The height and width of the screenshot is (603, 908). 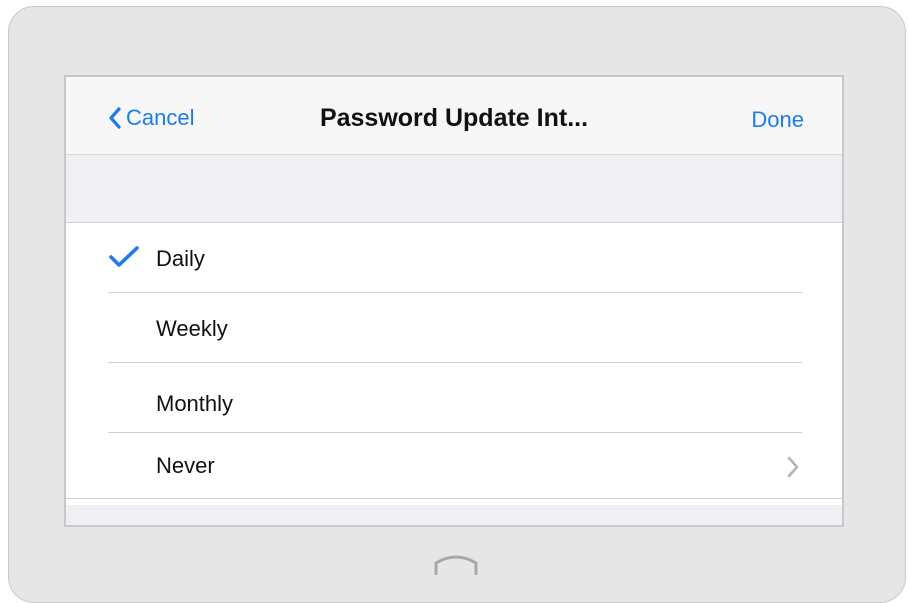 What do you see at coordinates (454, 515) in the screenshot?
I see `footer-spacer` at bounding box center [454, 515].